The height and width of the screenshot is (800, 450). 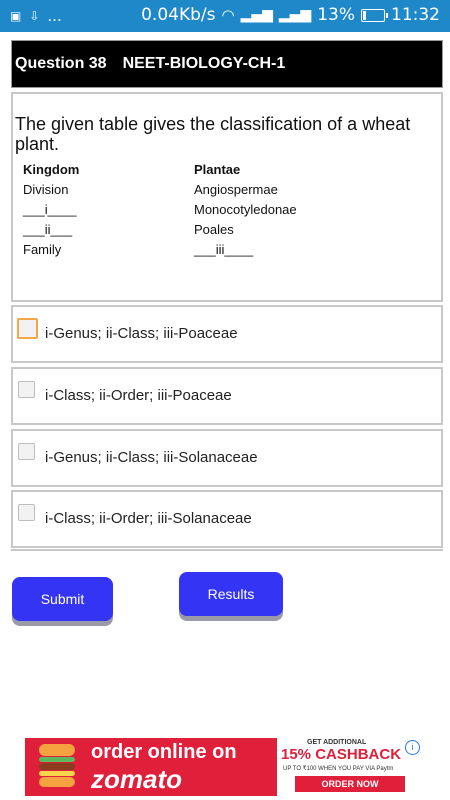 I want to click on clock: 11:32, so click(x=415, y=15).